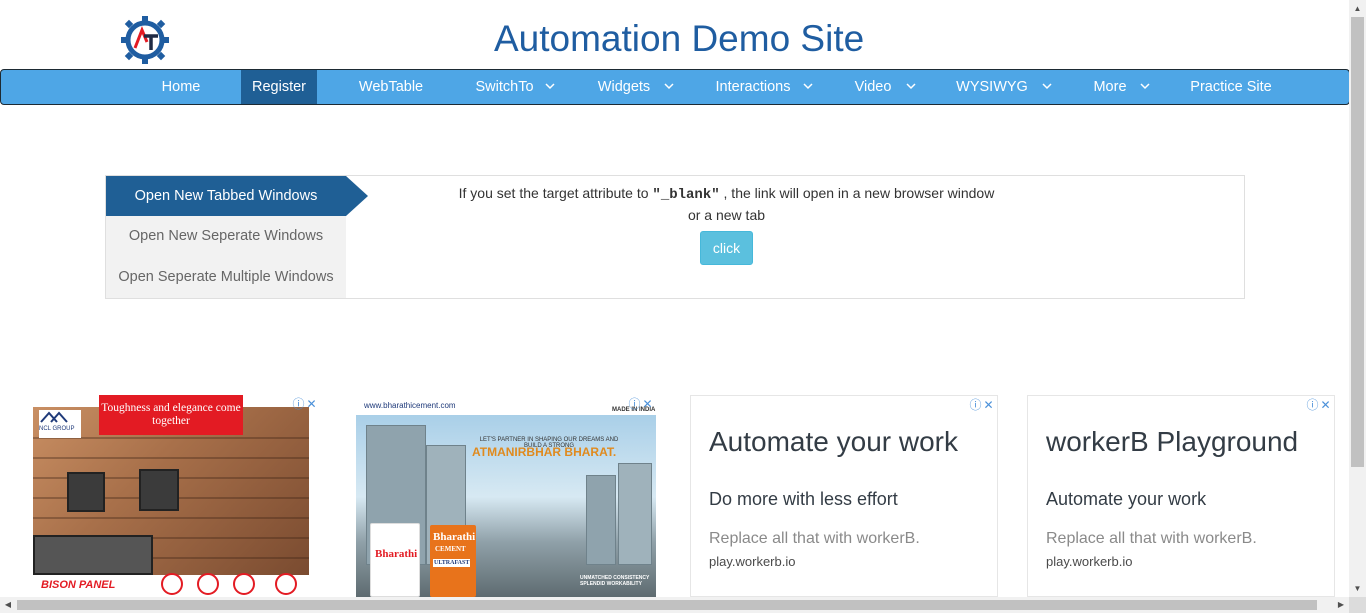  I want to click on ncl-group-logo: NCL GROUP, so click(60, 424).